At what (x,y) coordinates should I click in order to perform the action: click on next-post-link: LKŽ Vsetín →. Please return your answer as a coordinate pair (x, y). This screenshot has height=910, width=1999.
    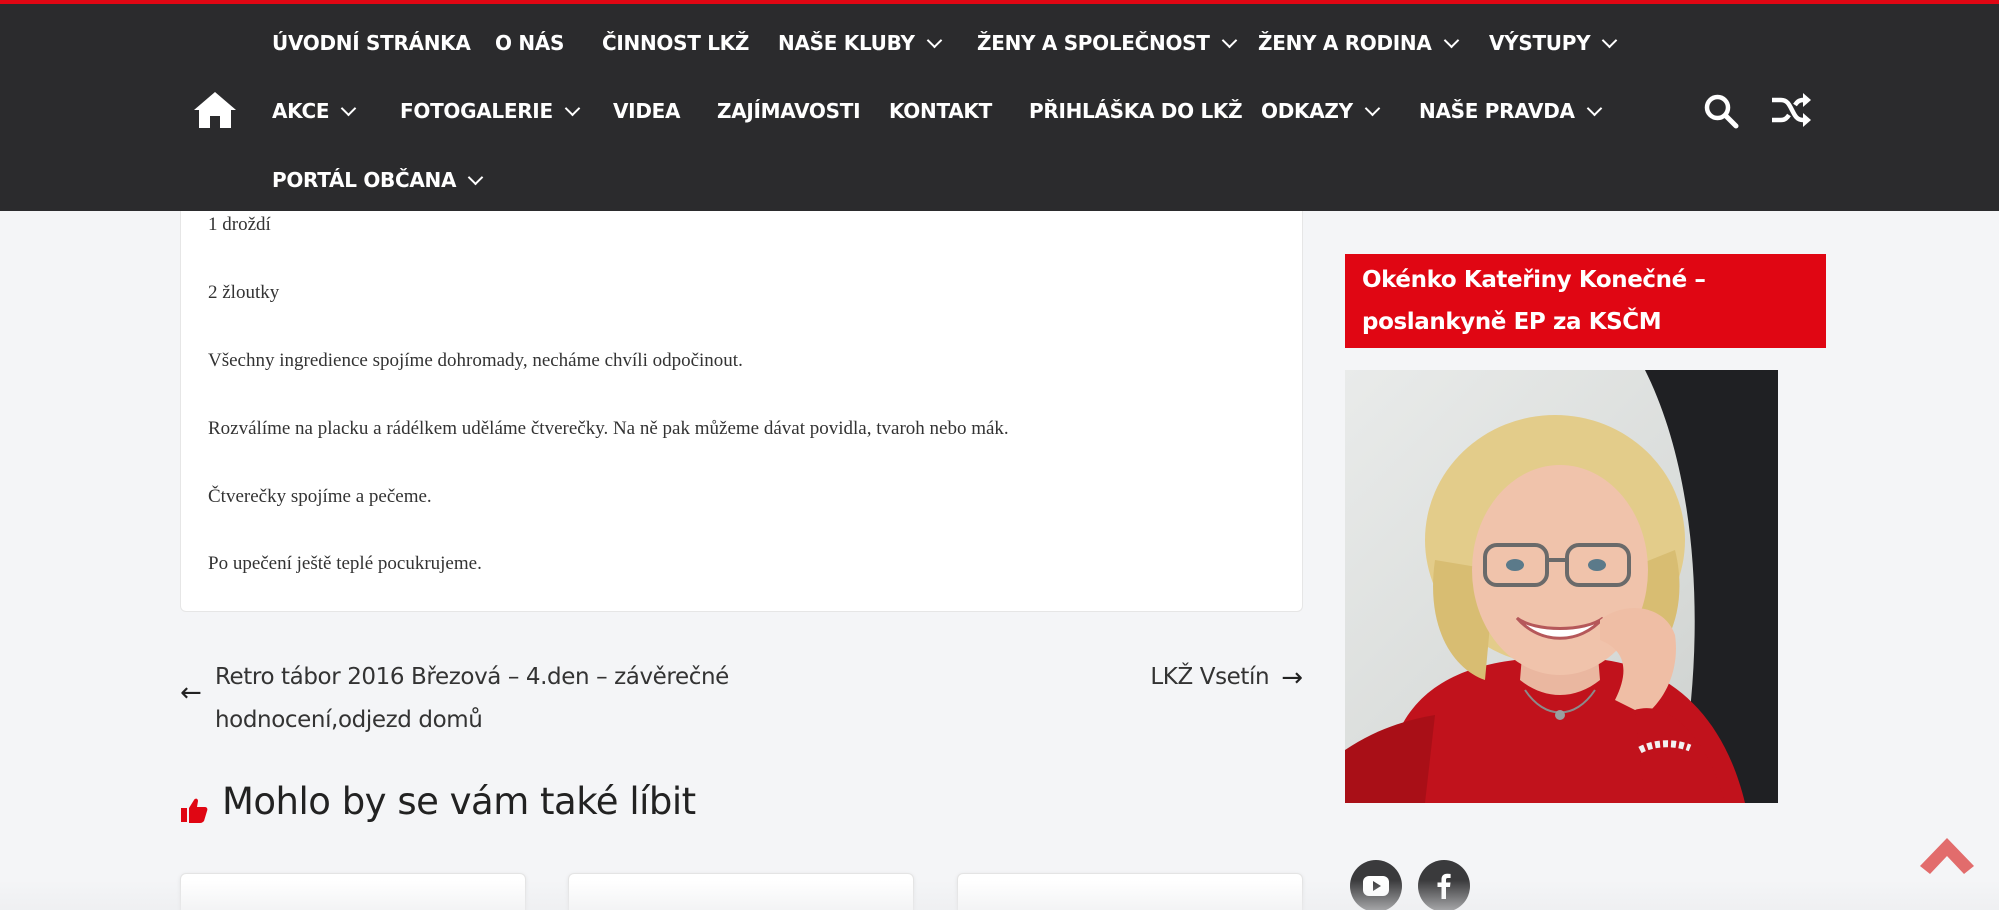
    Looking at the image, I should click on (1226, 677).